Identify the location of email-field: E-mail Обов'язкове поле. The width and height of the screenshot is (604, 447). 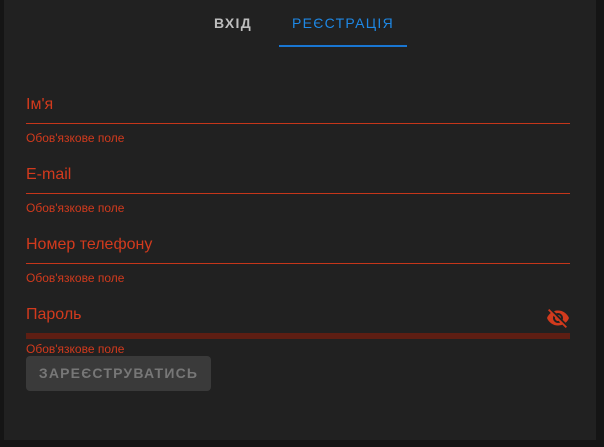
(298, 191).